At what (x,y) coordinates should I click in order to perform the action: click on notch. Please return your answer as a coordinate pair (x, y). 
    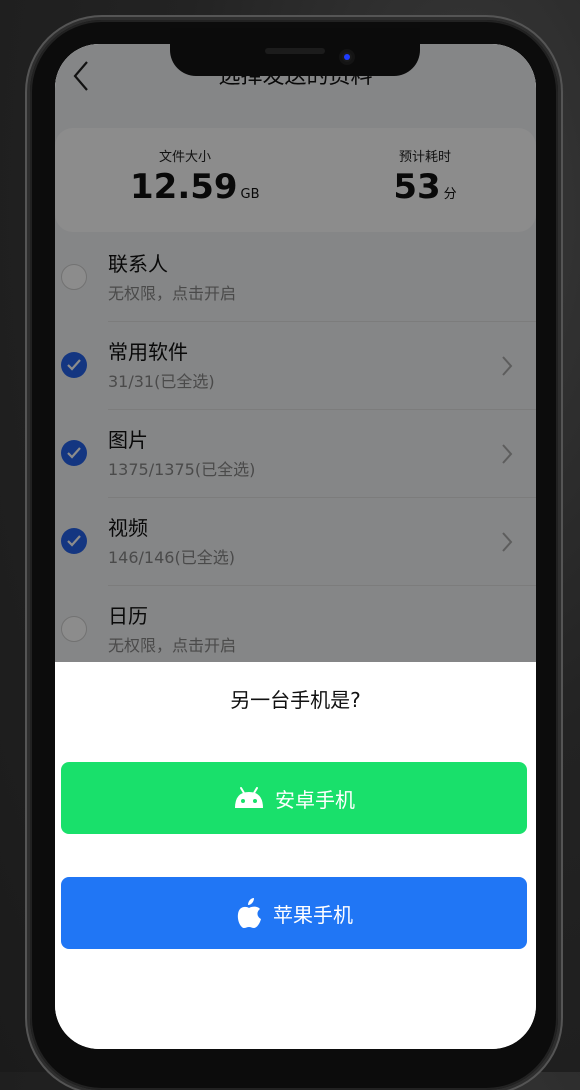
    Looking at the image, I should click on (295, 52).